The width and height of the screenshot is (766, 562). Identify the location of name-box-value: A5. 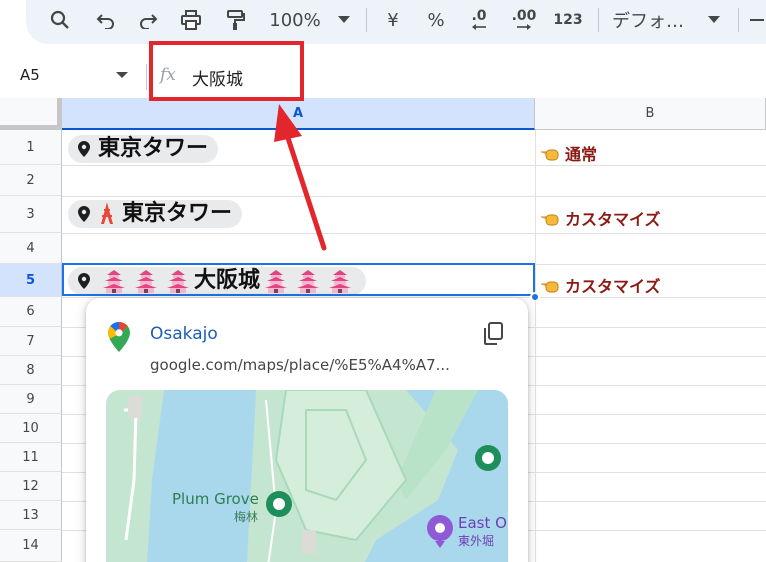
(30, 75).